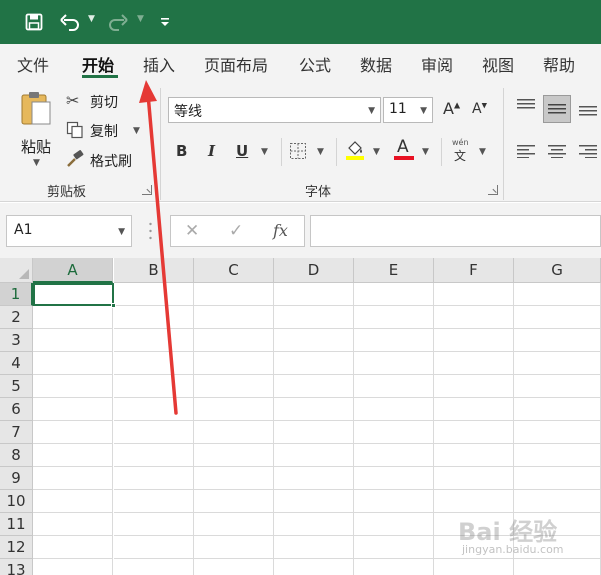  Describe the element at coordinates (154, 363) in the screenshot. I see `cell-b4` at that location.